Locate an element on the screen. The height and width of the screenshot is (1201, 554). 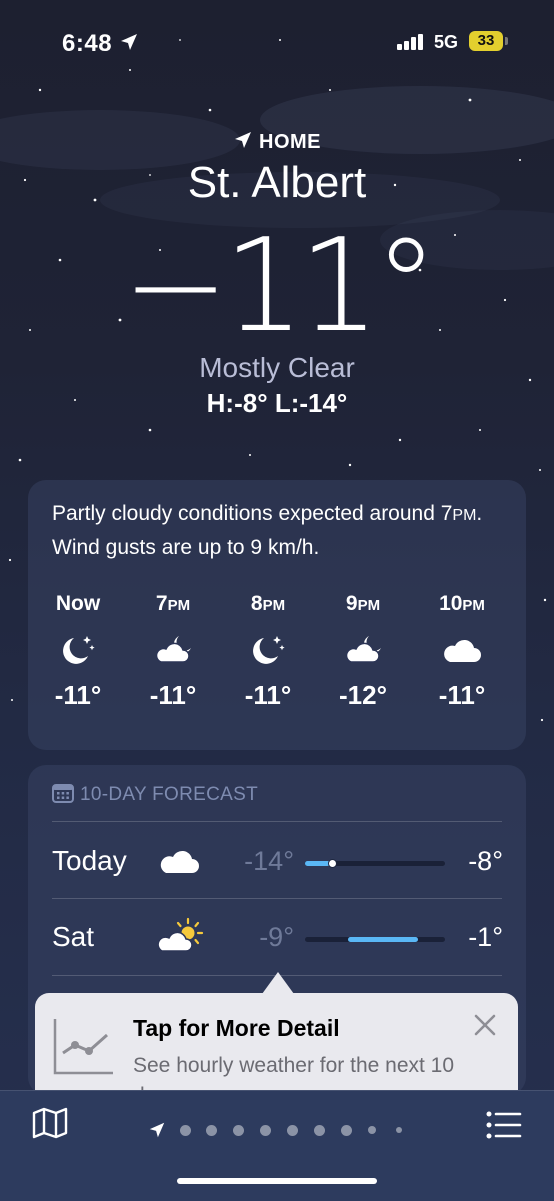
cellular-signal-icon is located at coordinates (410, 42).